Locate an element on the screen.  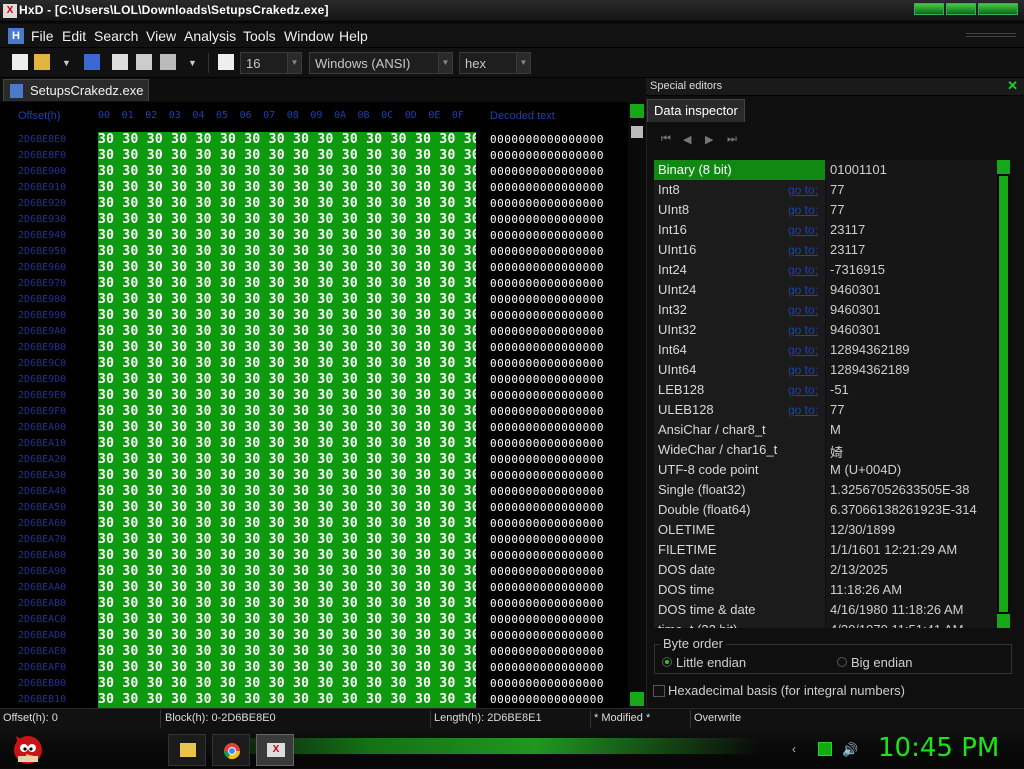
last-icon: ⏭ is located at coordinates (733, 140).